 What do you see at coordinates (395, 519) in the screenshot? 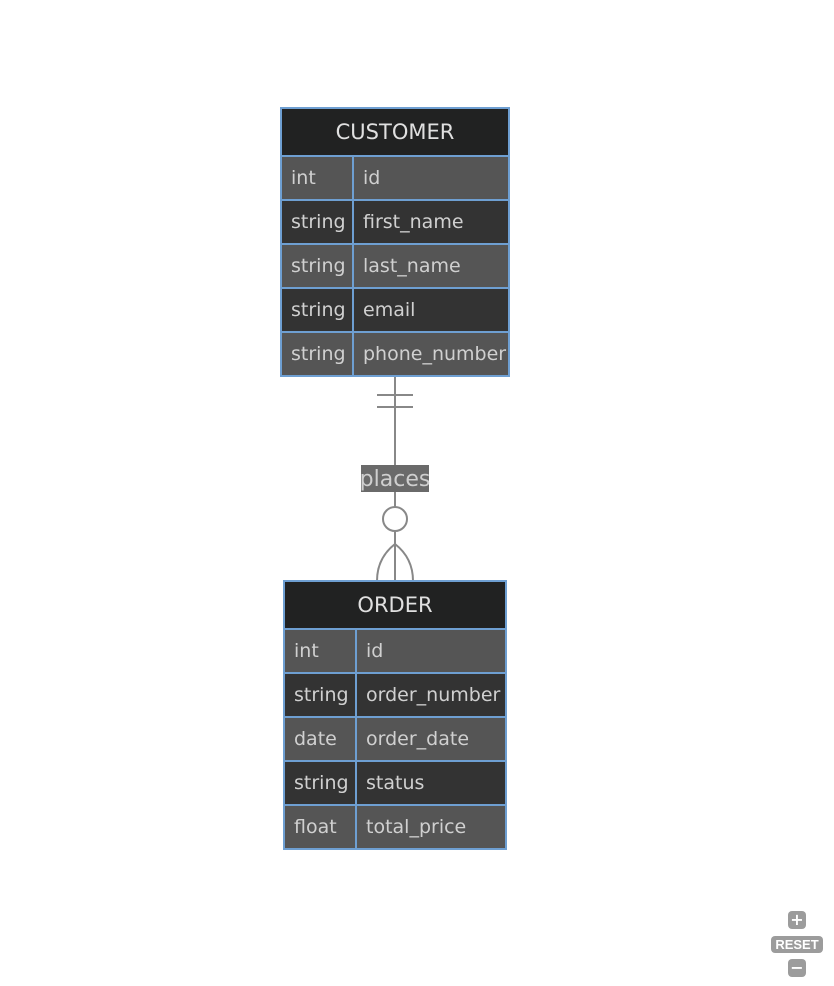
I see `cardinality-zero-circle` at bounding box center [395, 519].